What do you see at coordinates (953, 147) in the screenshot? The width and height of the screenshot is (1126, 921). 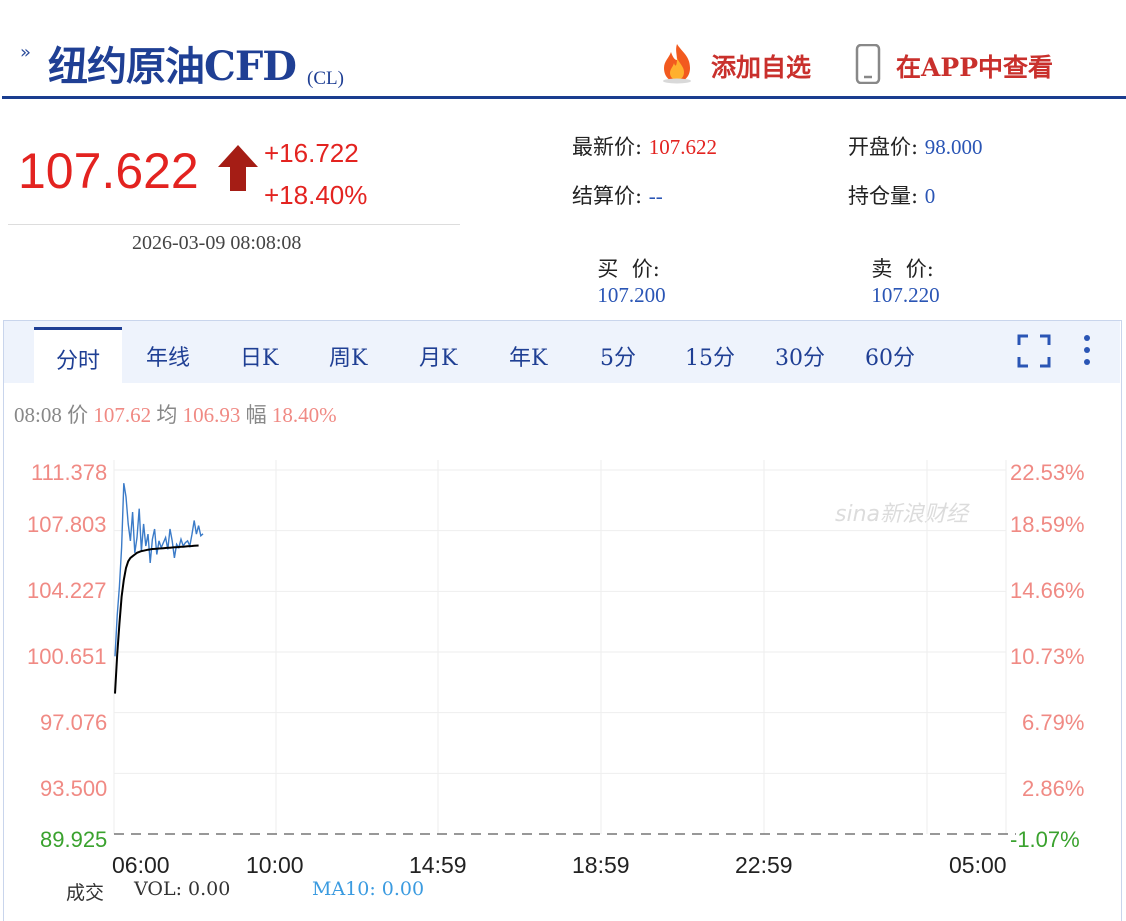 I see `field-open-value: 98.000` at bounding box center [953, 147].